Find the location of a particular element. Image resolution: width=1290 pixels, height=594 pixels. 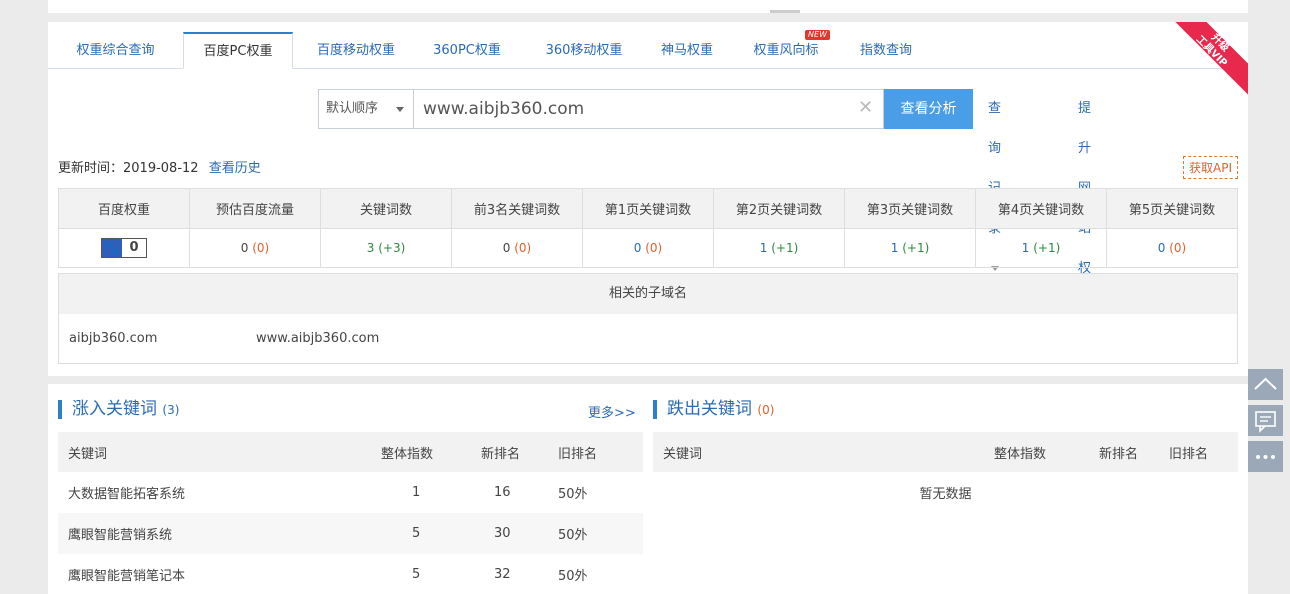

stat-main: 3 is located at coordinates (371, 248).